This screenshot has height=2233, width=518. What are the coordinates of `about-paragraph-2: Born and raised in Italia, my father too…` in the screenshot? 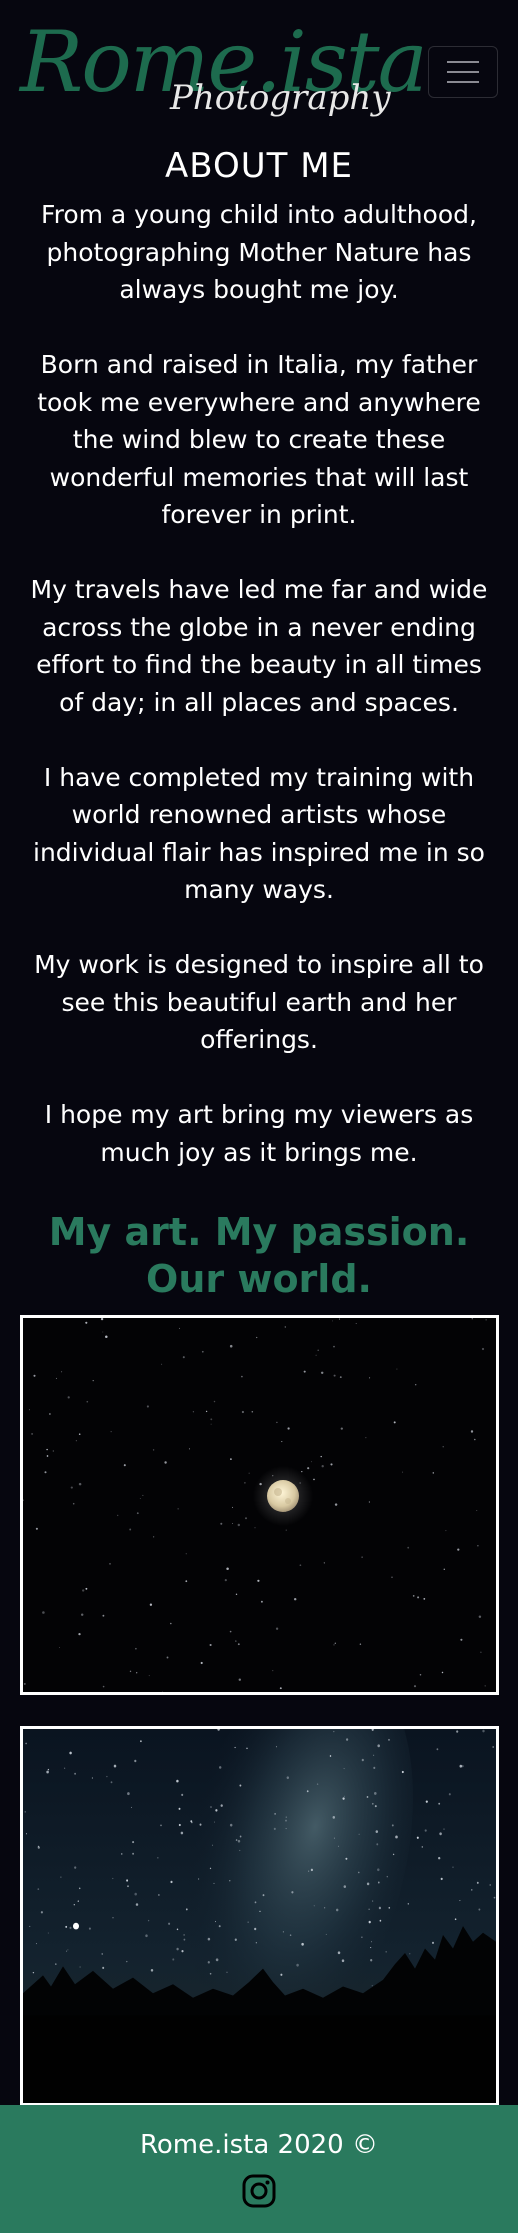 It's located at (259, 439).